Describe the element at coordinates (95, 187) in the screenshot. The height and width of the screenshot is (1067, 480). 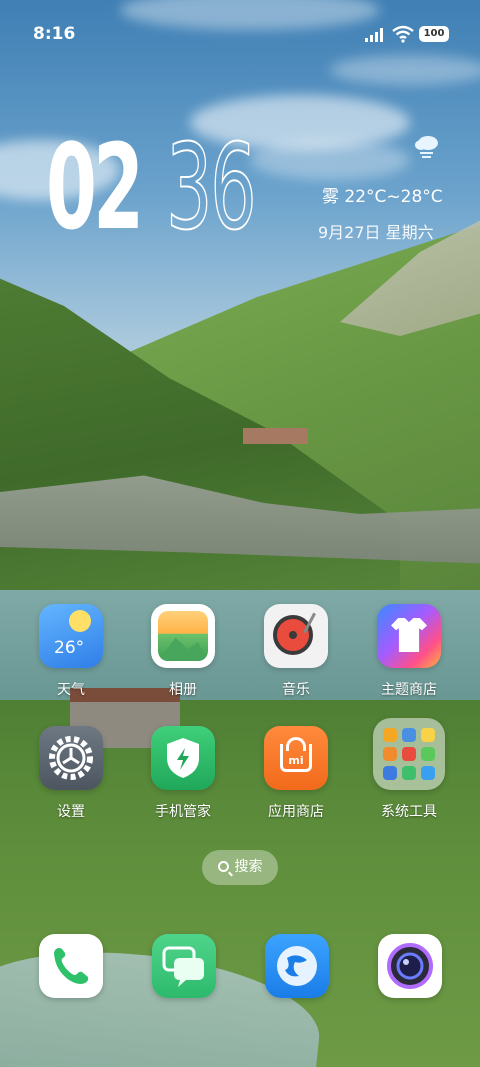
I see `clock-hours: 02` at that location.